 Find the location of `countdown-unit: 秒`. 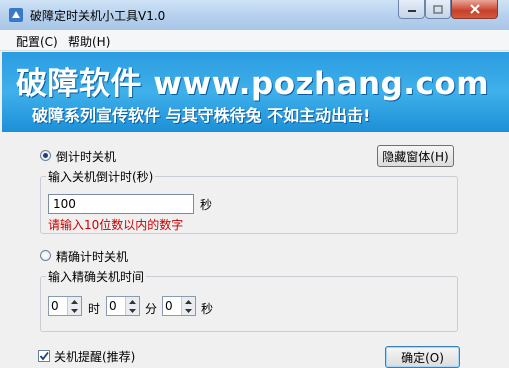

countdown-unit: 秒 is located at coordinates (206, 205).